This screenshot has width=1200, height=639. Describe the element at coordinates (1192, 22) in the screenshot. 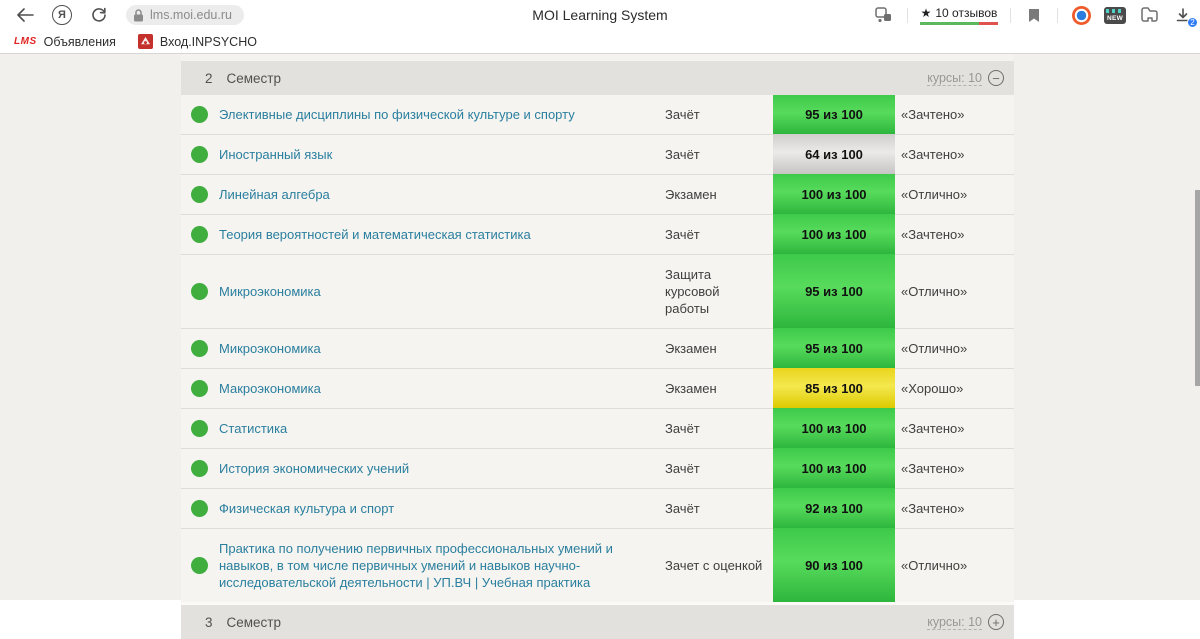

I see `downloads-count-badge: 2` at that location.